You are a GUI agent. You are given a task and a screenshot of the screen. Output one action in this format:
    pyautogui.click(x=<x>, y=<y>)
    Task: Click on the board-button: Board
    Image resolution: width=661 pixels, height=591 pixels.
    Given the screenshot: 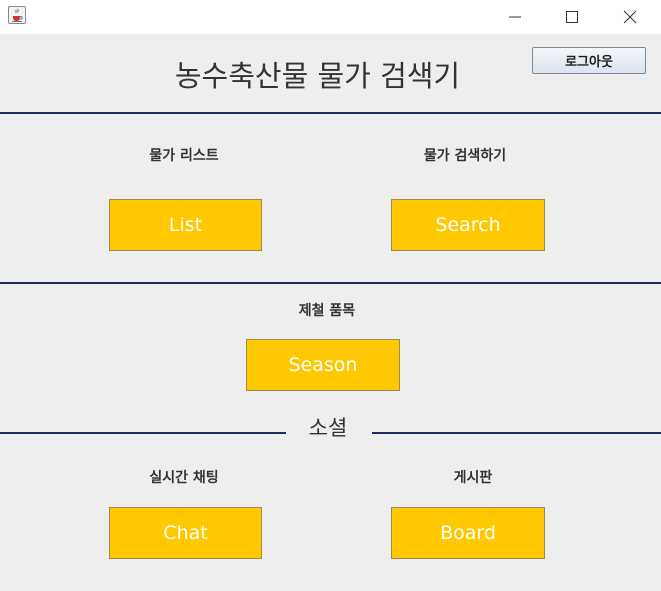 What is the action you would take?
    pyautogui.click(x=468, y=533)
    